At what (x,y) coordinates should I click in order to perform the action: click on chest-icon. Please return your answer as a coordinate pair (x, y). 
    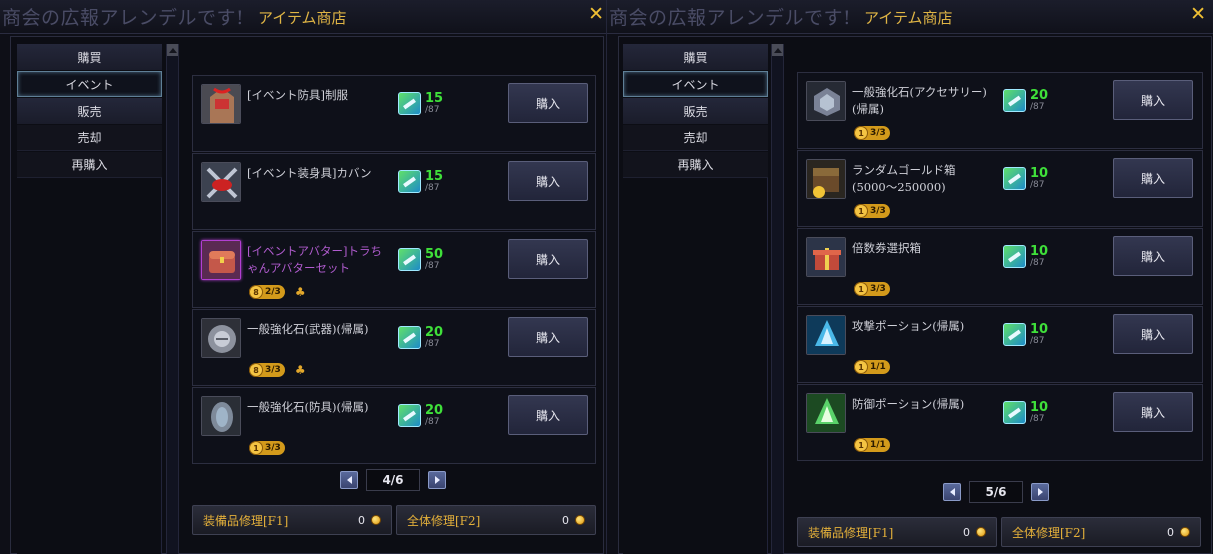
    Looking at the image, I should click on (221, 260).